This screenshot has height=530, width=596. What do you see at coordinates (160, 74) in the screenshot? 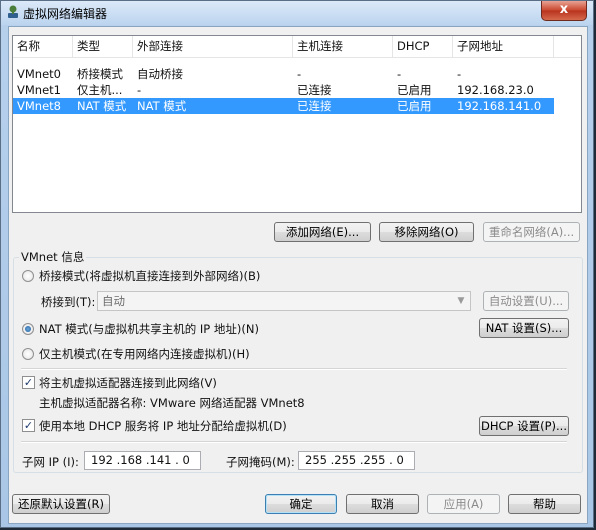
I see `cell-external: 自动桥接` at bounding box center [160, 74].